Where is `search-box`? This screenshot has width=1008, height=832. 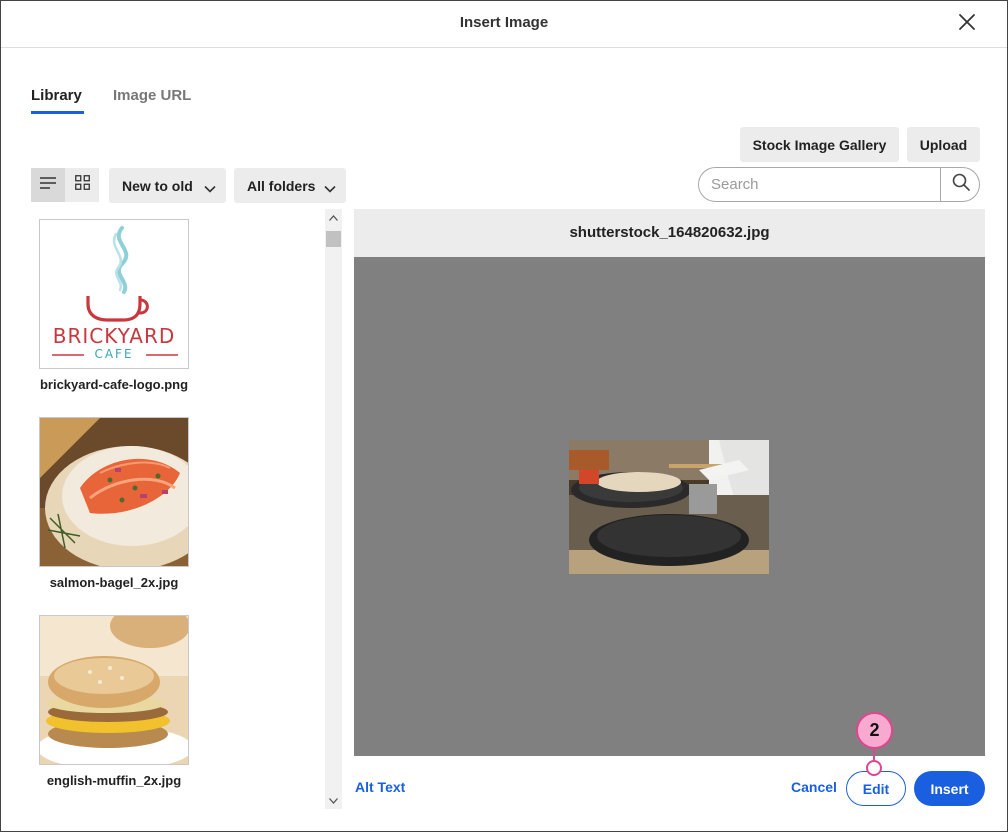 search-box is located at coordinates (839, 184).